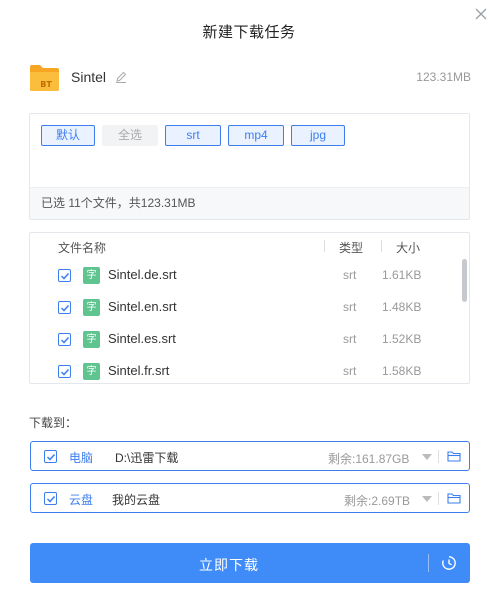  What do you see at coordinates (89, 77) in the screenshot?
I see `task-name: Sintel` at bounding box center [89, 77].